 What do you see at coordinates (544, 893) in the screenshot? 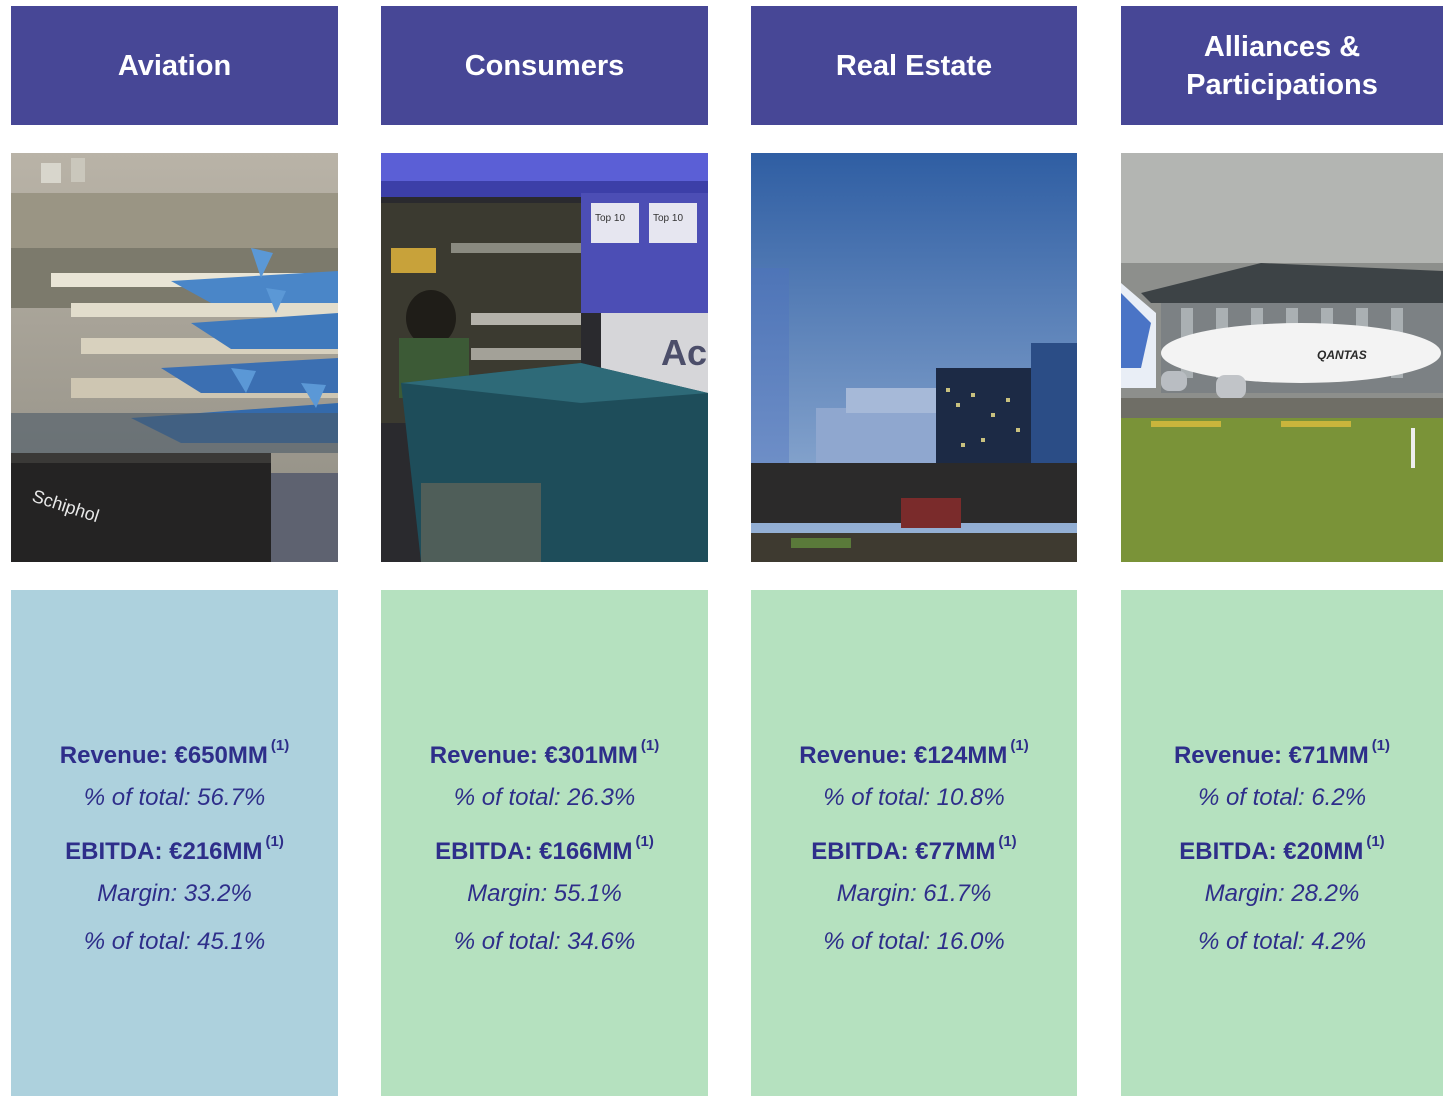
I see `margin-line: Margin: 55.1%` at bounding box center [544, 893].